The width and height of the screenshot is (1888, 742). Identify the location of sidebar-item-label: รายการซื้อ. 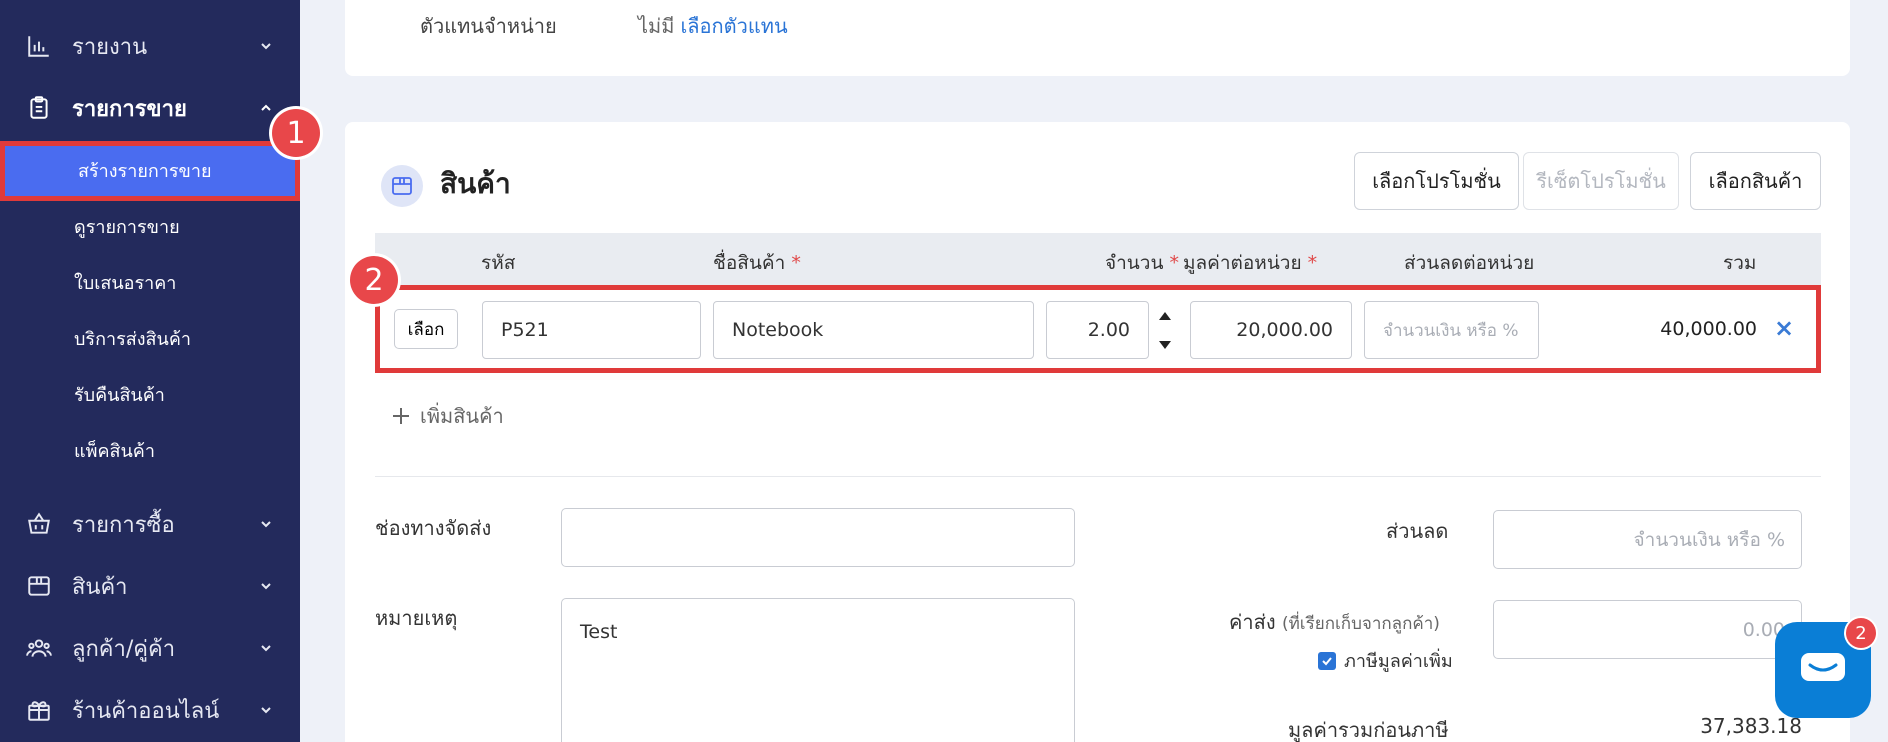
(123, 525).